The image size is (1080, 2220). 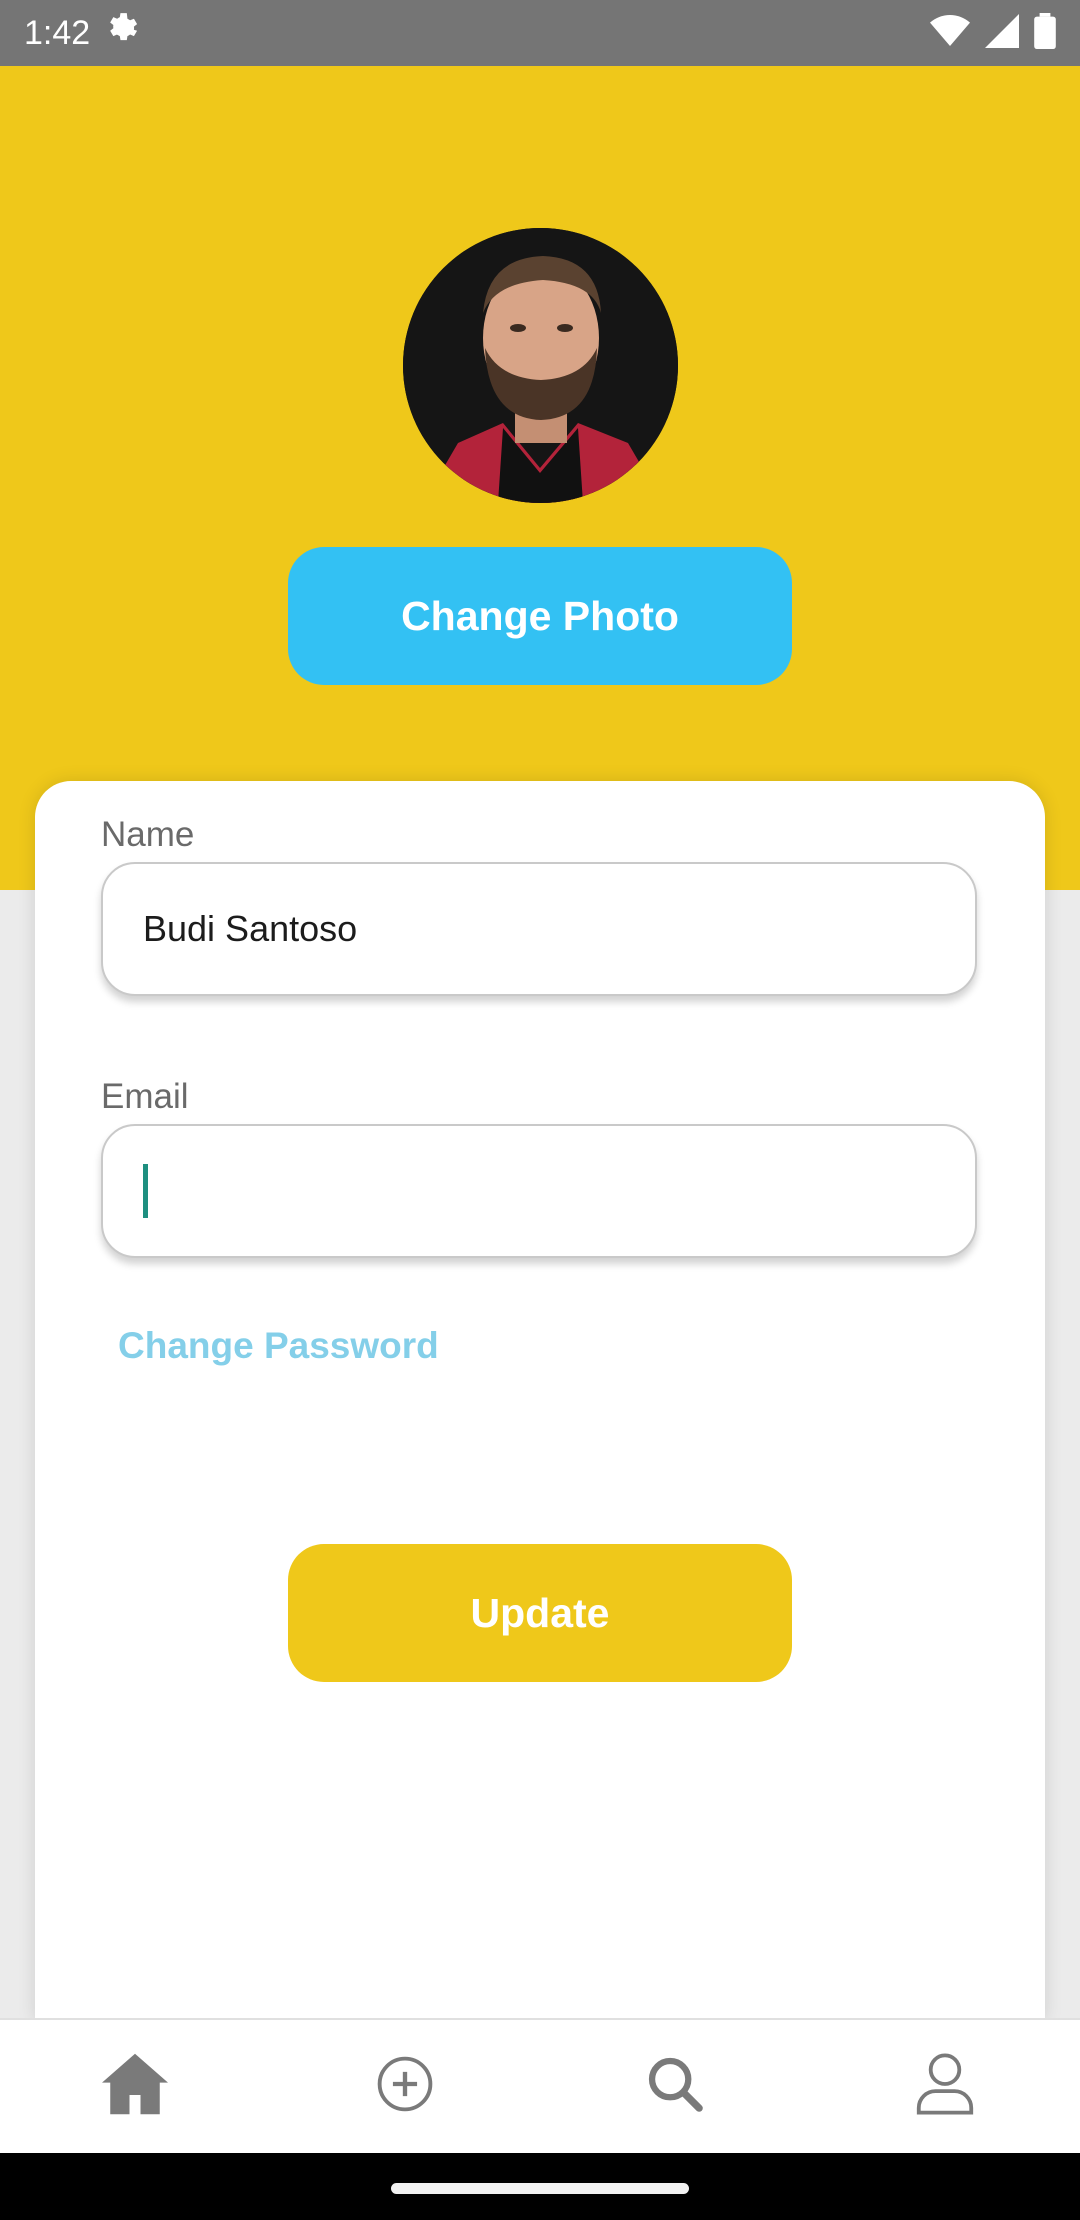 I want to click on email-field, so click(x=539, y=1191).